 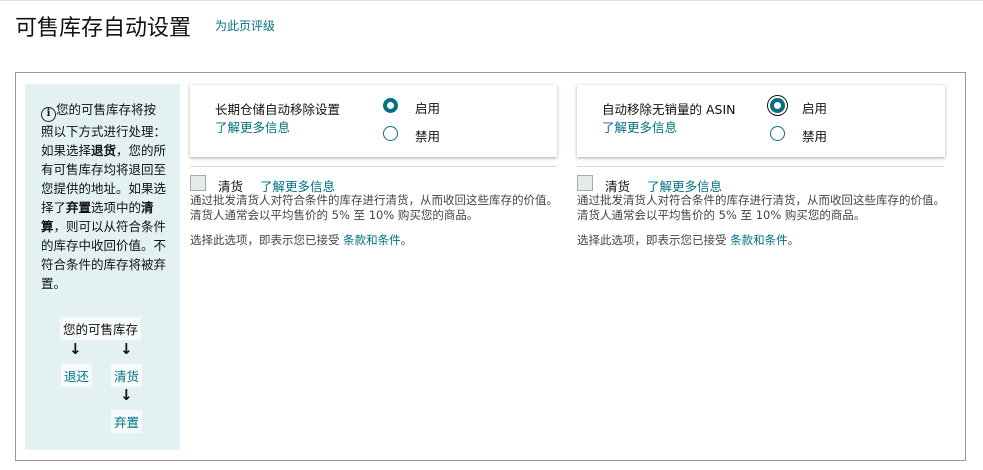 I want to click on no-sales-asin-card: 自动移除无销量的 ASIN 了解更多信息 启用 禁用, so click(x=761, y=121).